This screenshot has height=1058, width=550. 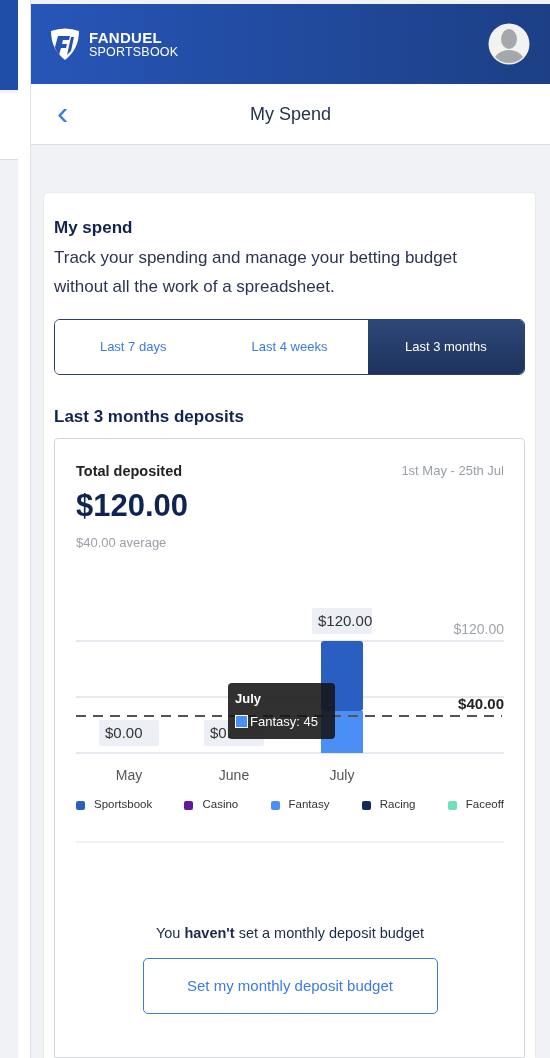 I want to click on axis-label: June, so click(x=234, y=775).